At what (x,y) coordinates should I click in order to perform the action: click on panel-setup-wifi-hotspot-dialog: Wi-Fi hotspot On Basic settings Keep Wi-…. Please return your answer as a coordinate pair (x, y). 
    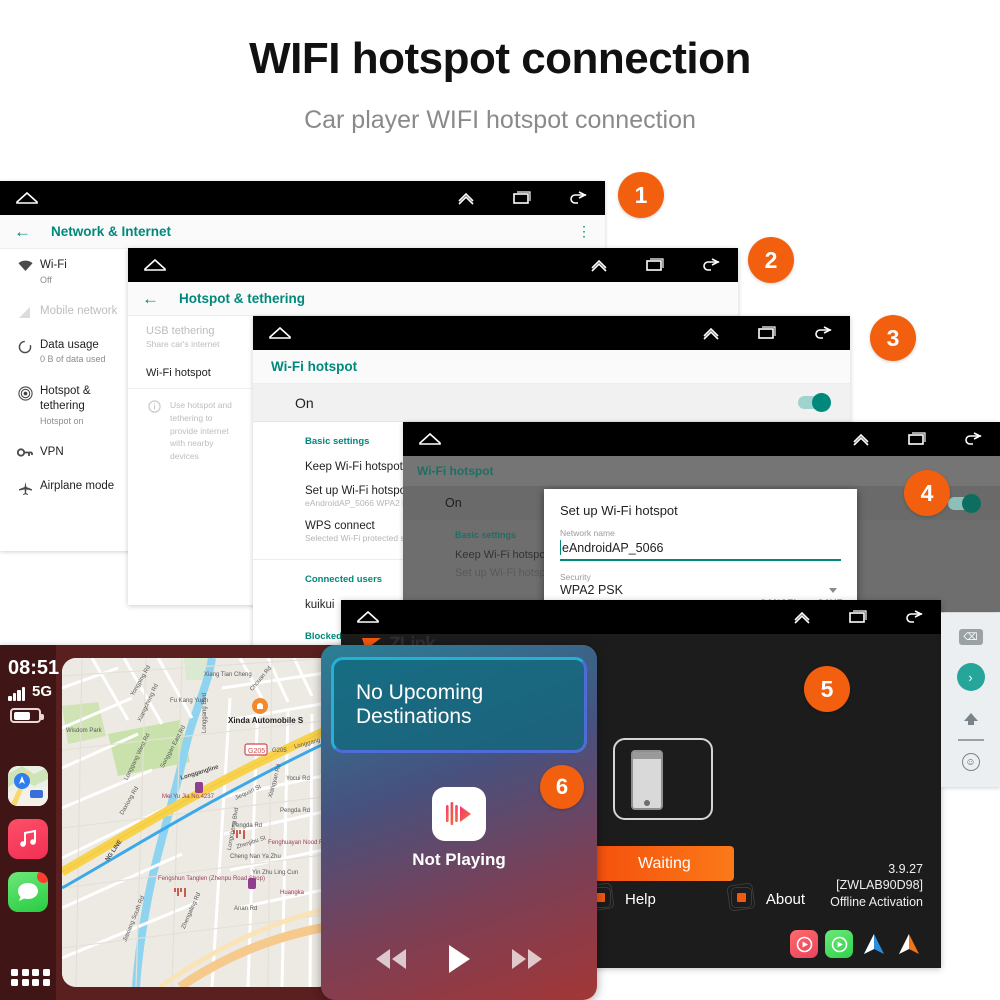
    Looking at the image, I should click on (701, 517).